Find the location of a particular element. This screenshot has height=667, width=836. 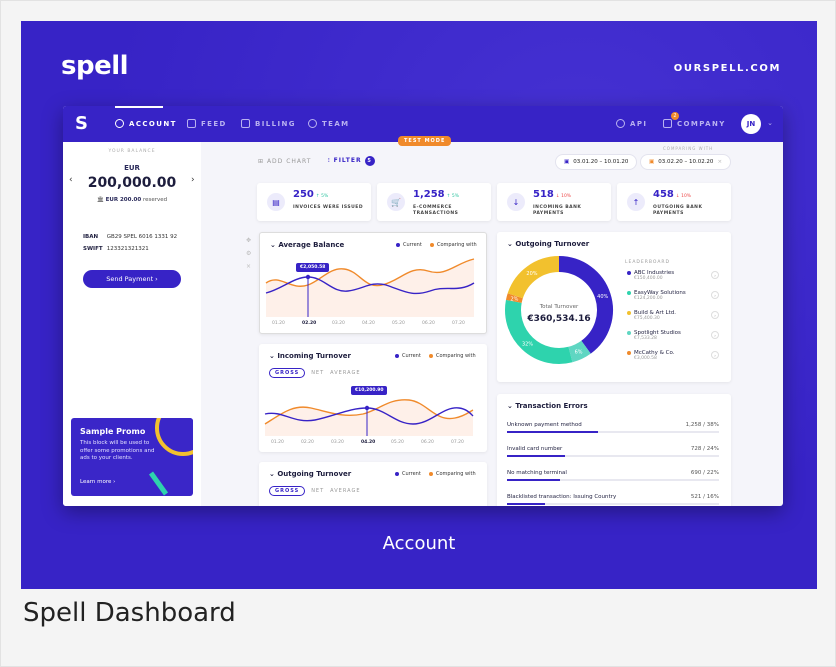

nav-company-label: COMPANY is located at coordinates (701, 123).